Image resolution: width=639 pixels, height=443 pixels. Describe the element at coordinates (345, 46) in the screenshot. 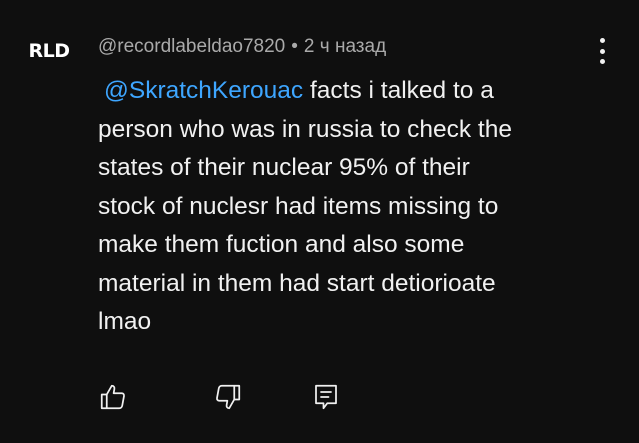

I see `comment-timestamp: 2 ч назад` at that location.